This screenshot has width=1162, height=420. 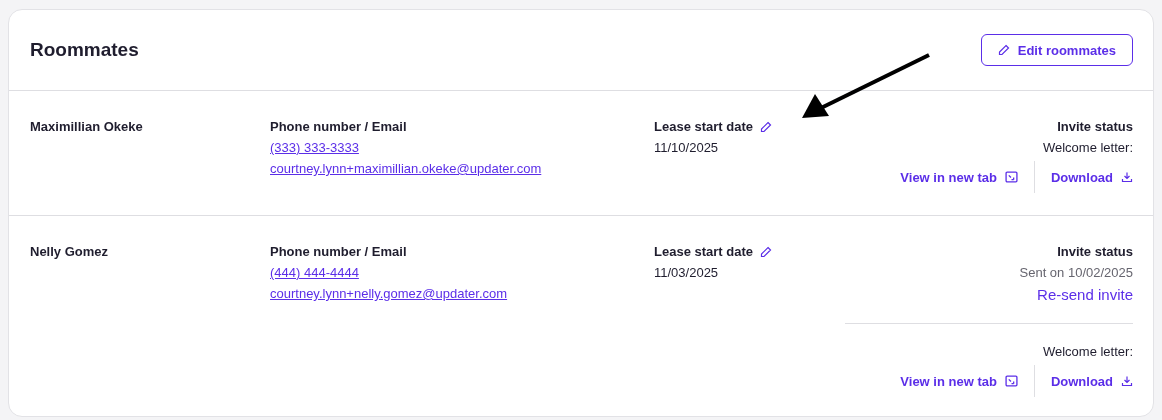 I want to click on sent-date: Sent on 10/02/2025, so click(x=1076, y=272).